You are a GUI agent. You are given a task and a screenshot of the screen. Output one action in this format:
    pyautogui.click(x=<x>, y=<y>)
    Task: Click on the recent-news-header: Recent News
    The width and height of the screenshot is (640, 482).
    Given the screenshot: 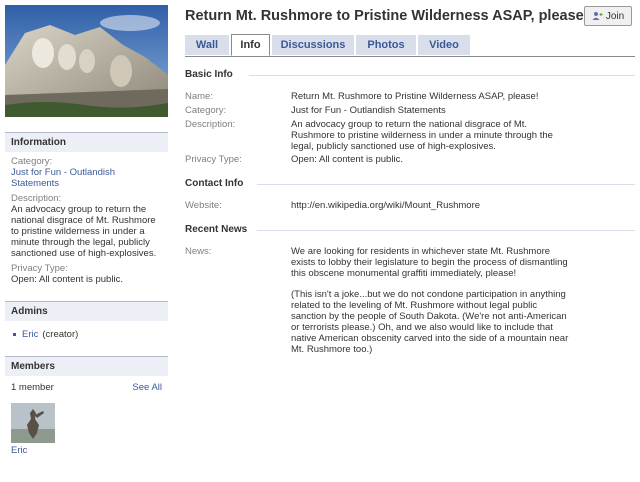 What is the action you would take?
    pyautogui.click(x=216, y=229)
    